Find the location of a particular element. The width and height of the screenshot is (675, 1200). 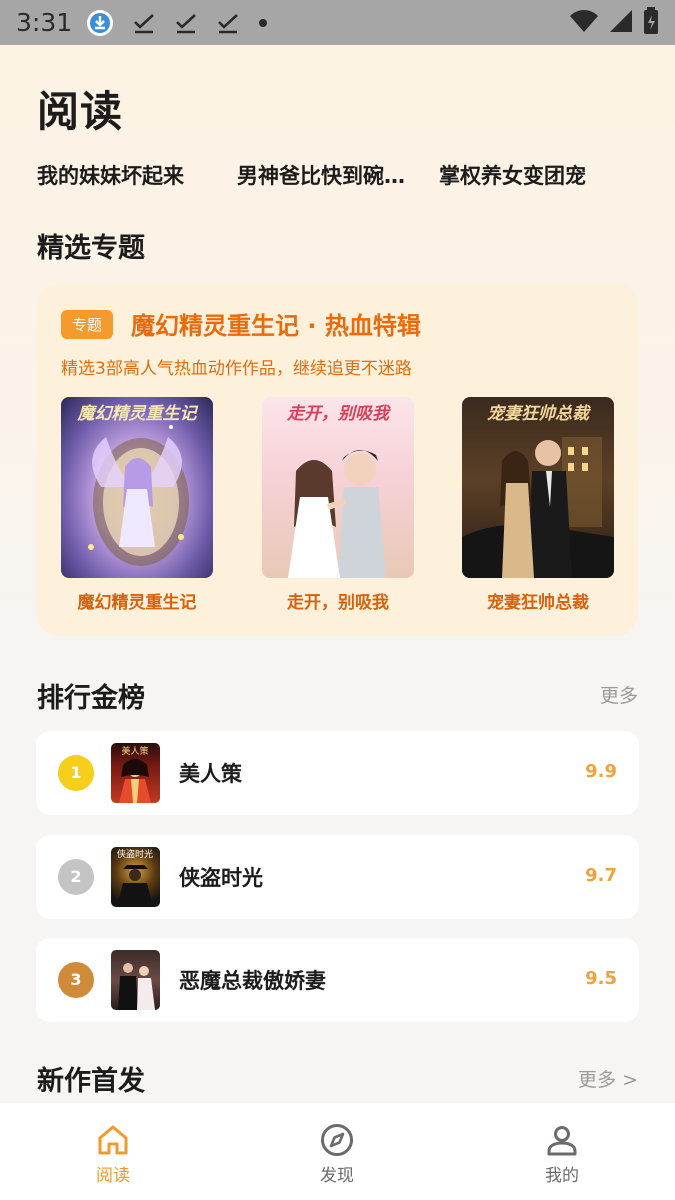

book-cover: 宠妻狂帅总裁 is located at coordinates (538, 487).